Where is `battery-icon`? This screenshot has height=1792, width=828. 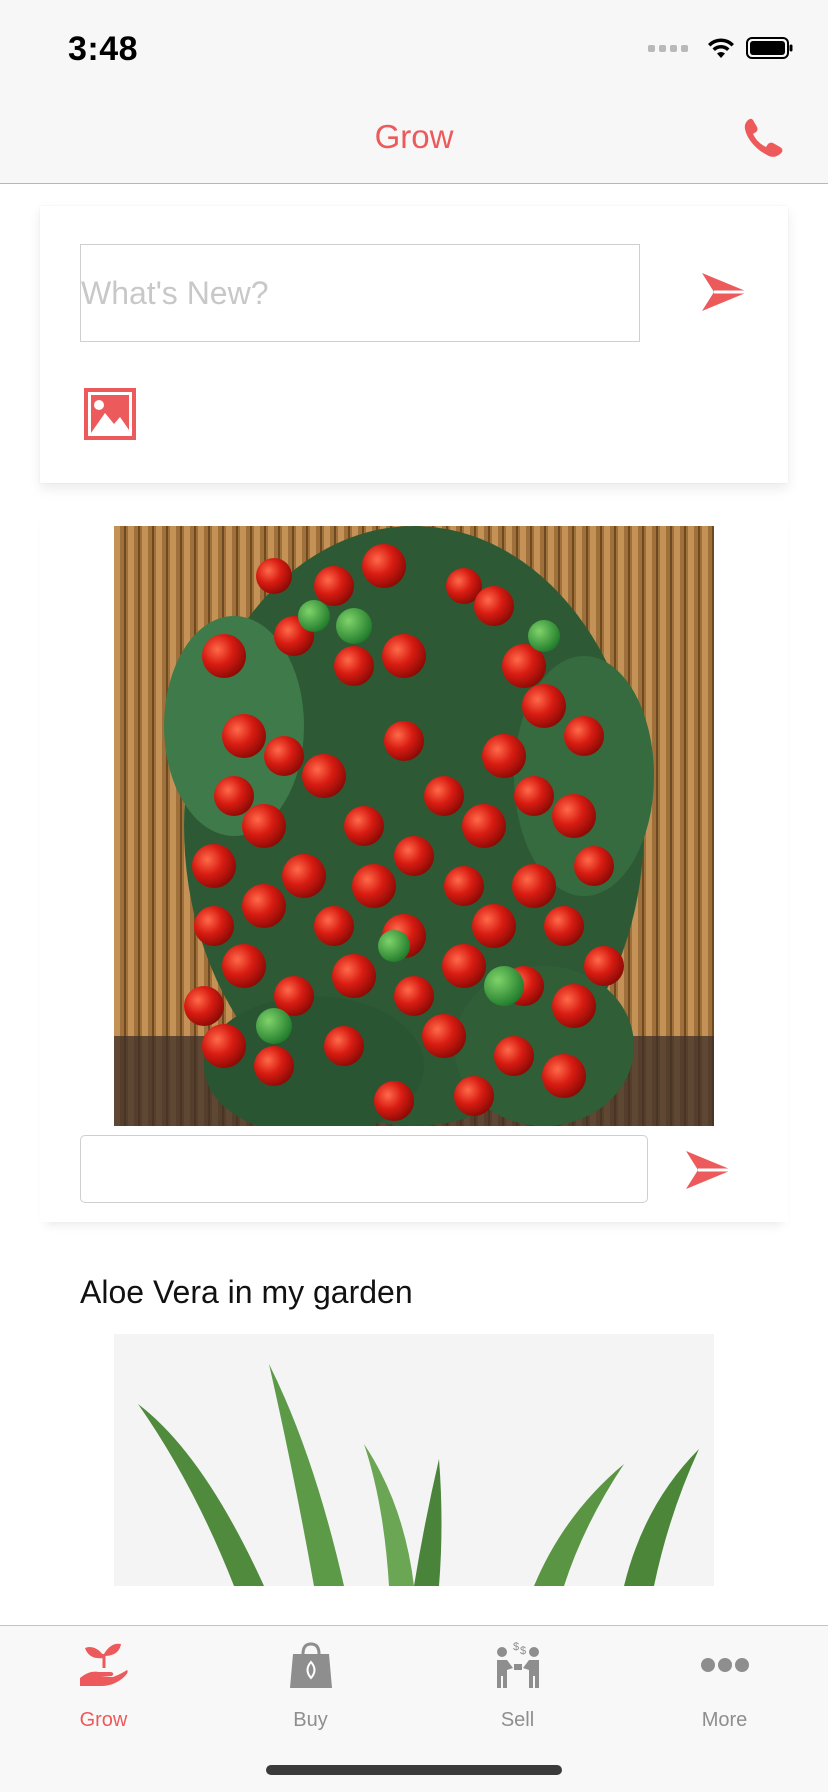
battery-icon is located at coordinates (769, 48).